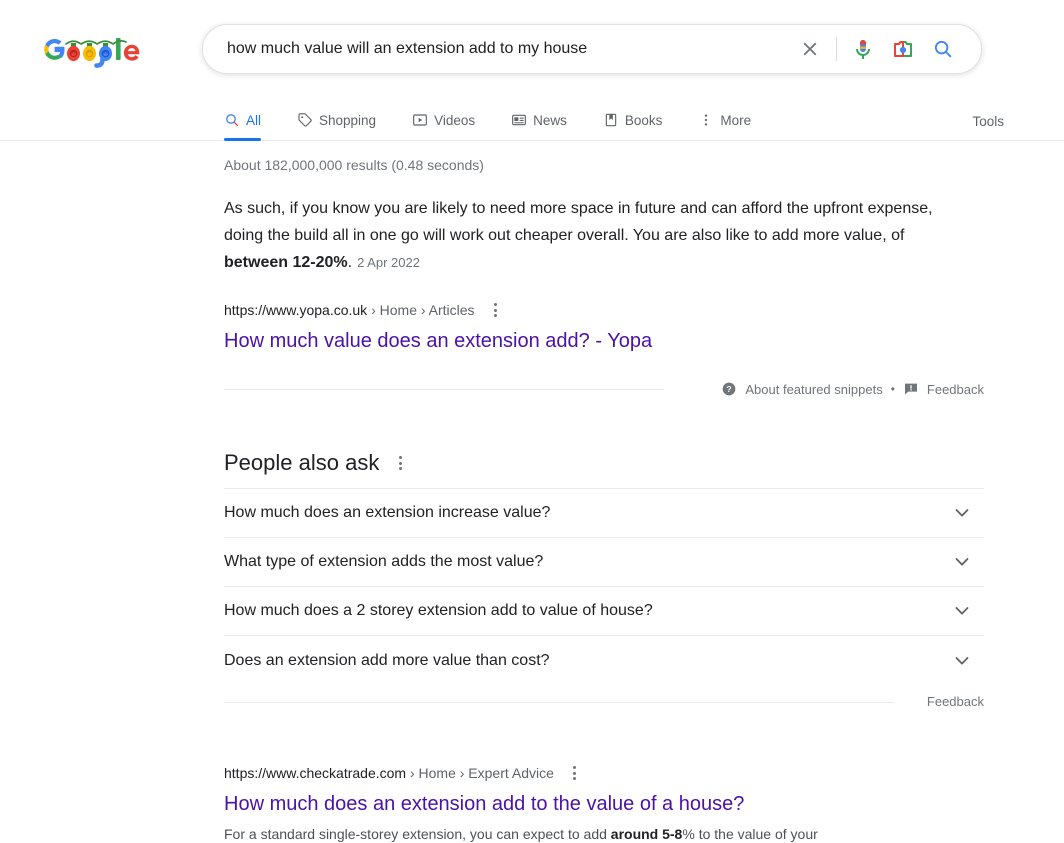  I want to click on lens-search-button, so click(903, 49).